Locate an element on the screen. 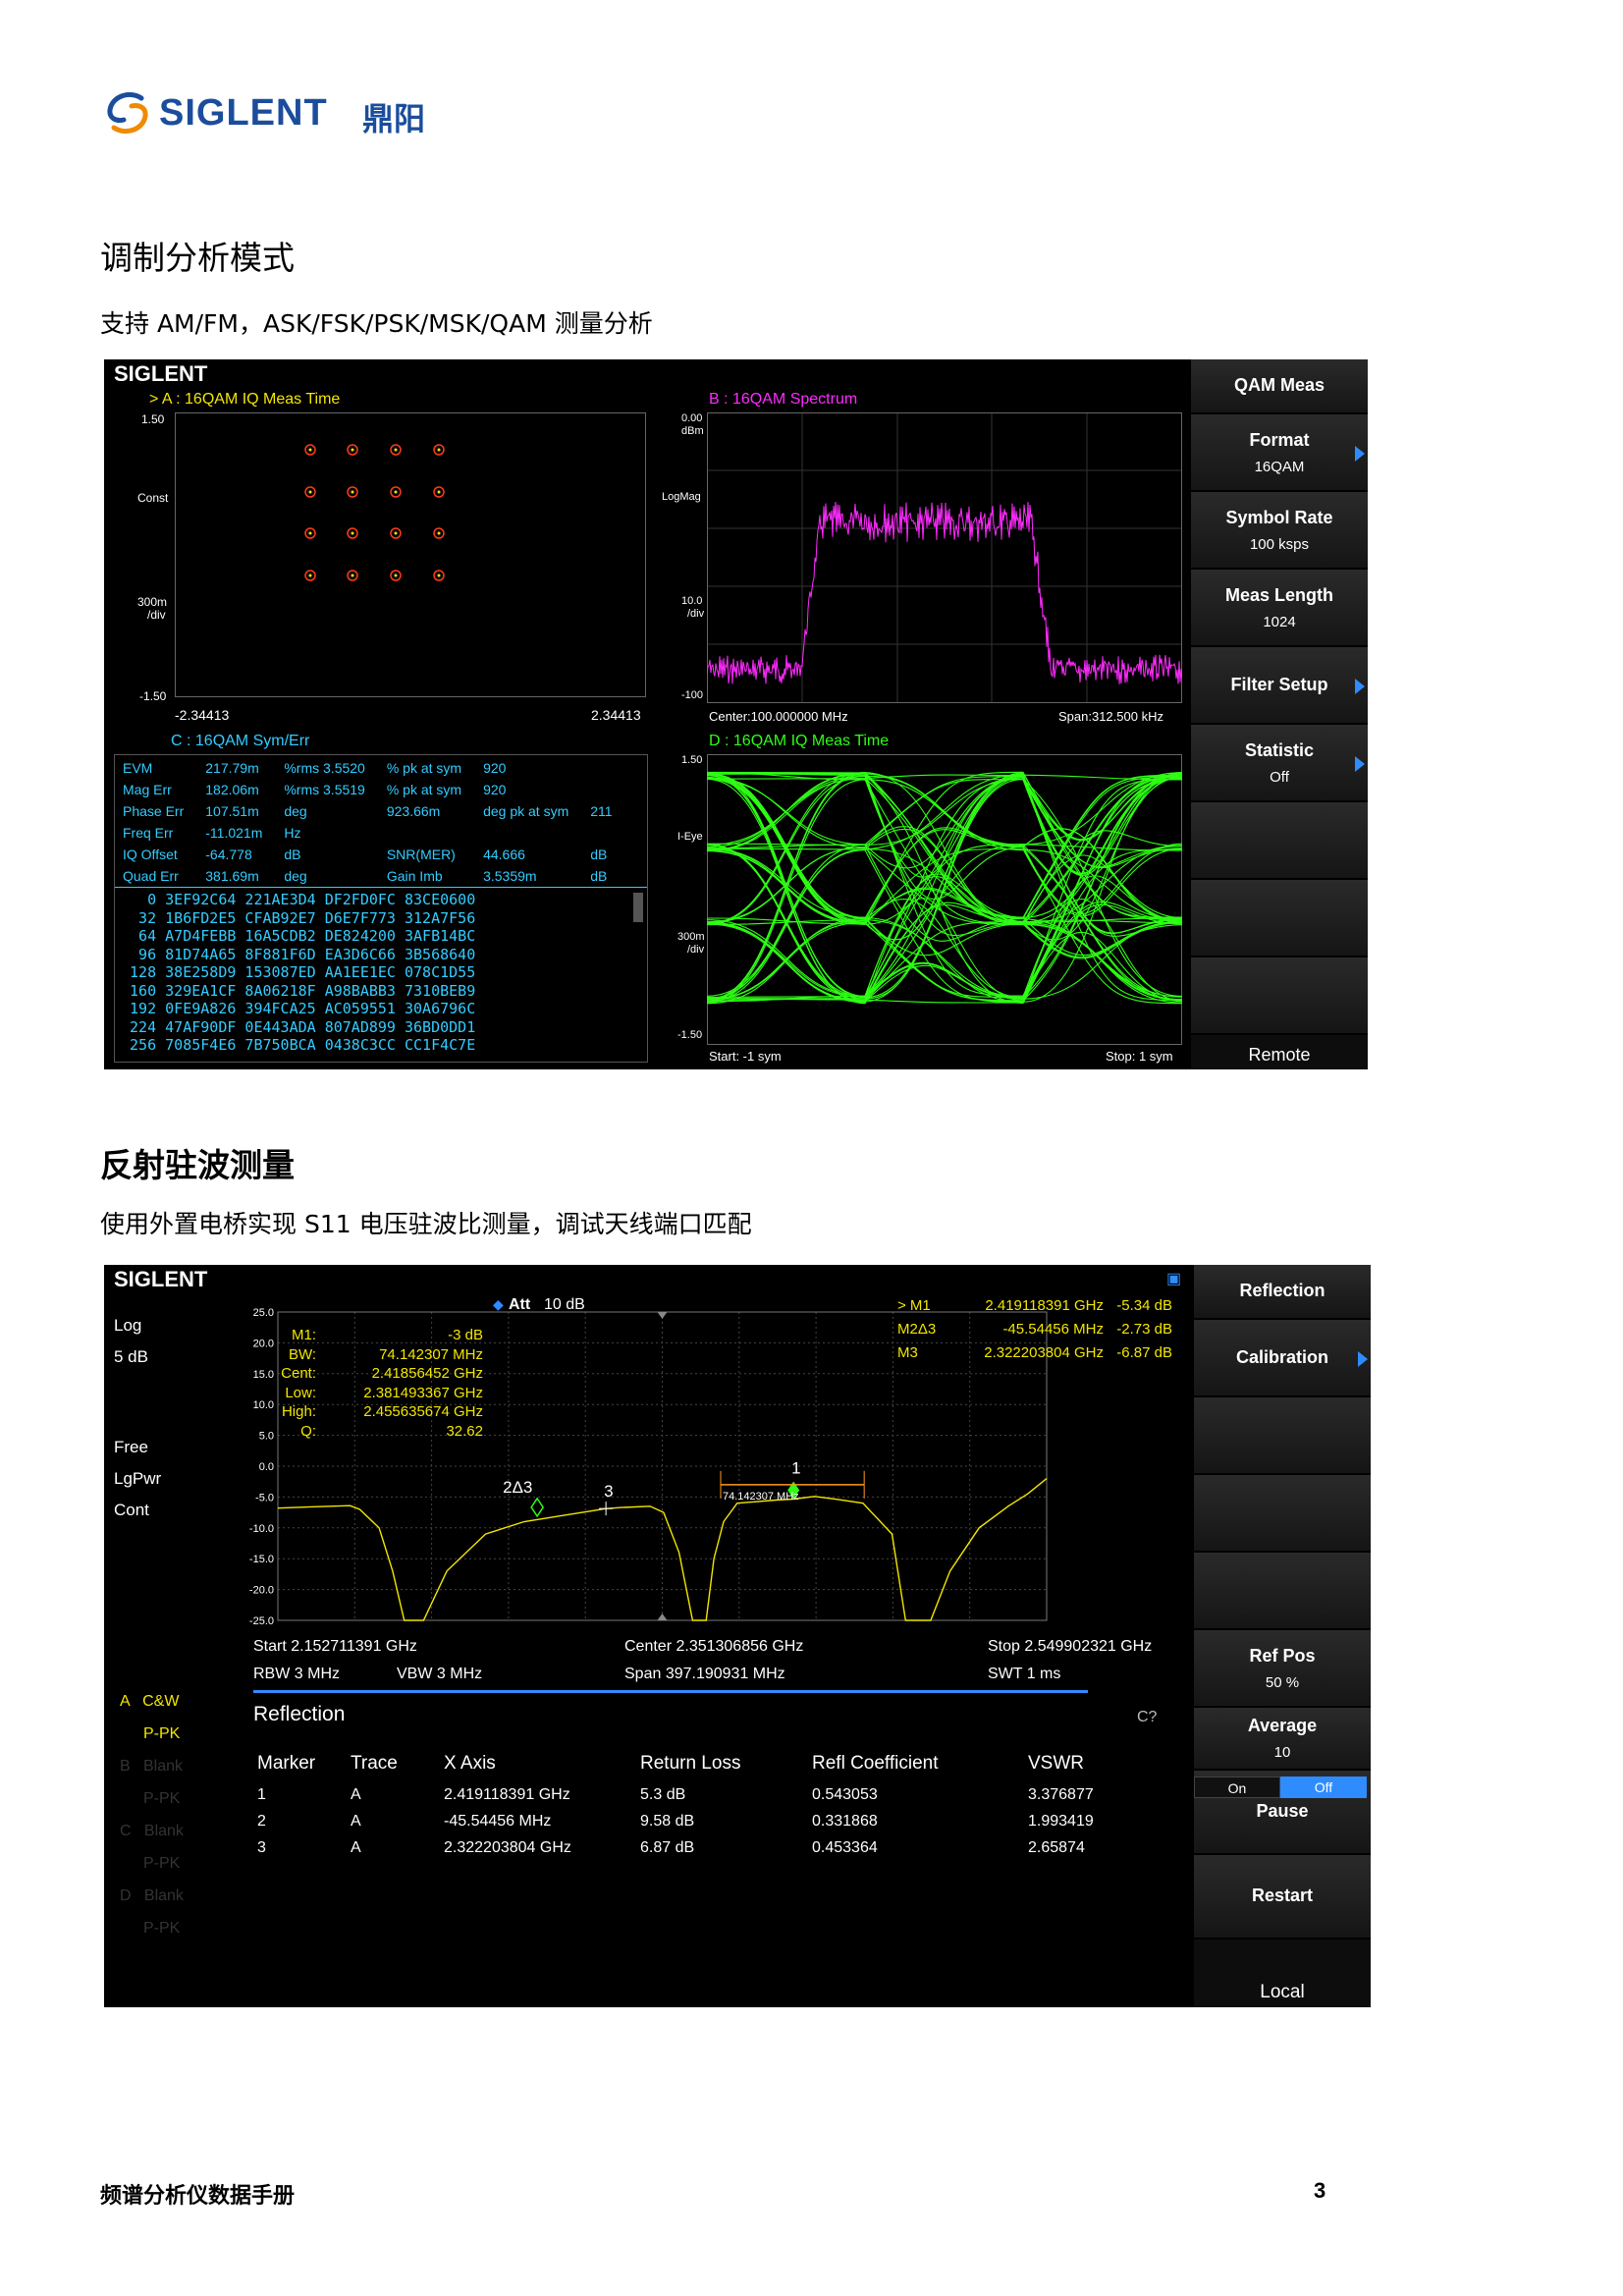 This screenshot has height=2296, width=1623. softkey-qam-meas: QAM Meas is located at coordinates (1279, 386).